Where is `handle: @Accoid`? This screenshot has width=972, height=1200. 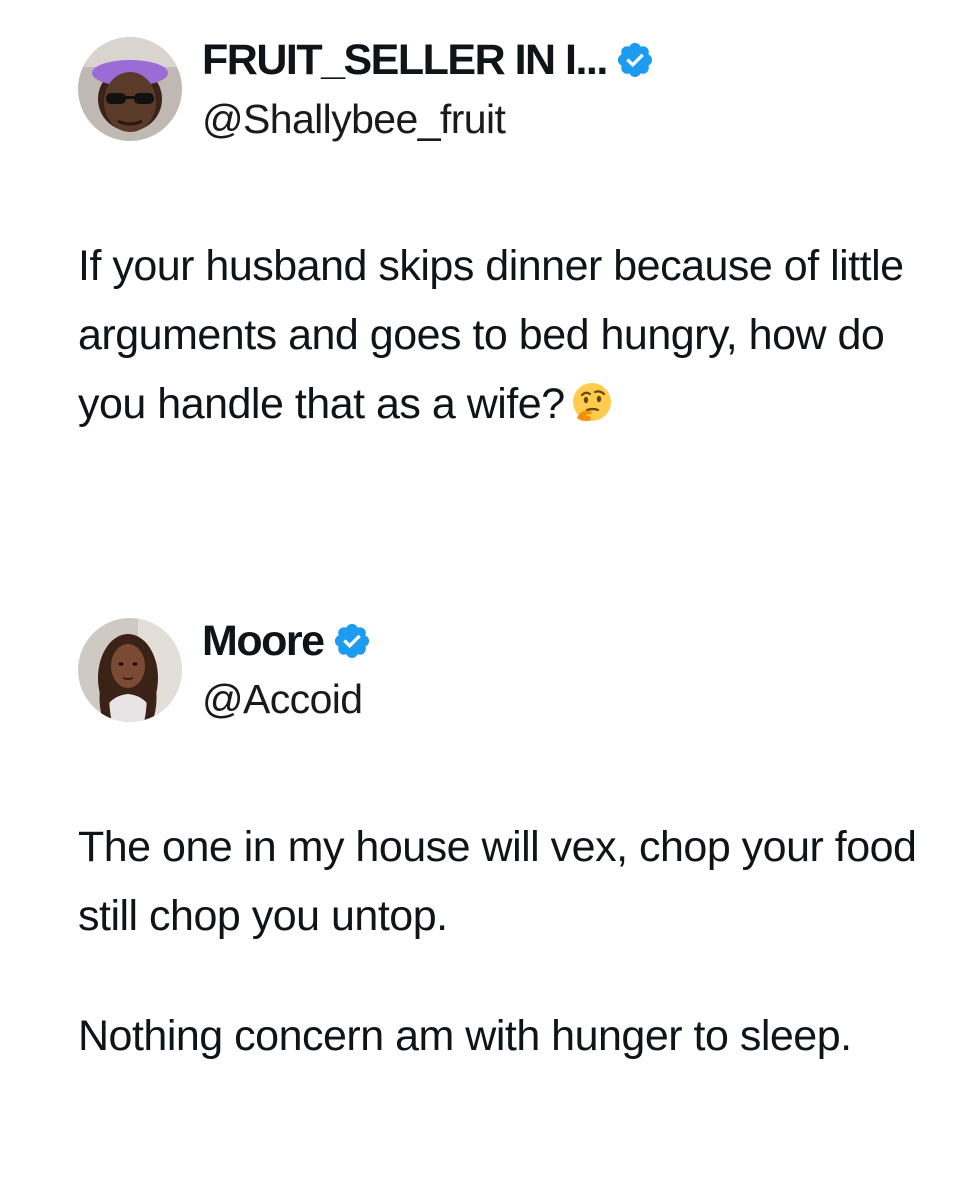 handle: @Accoid is located at coordinates (282, 699).